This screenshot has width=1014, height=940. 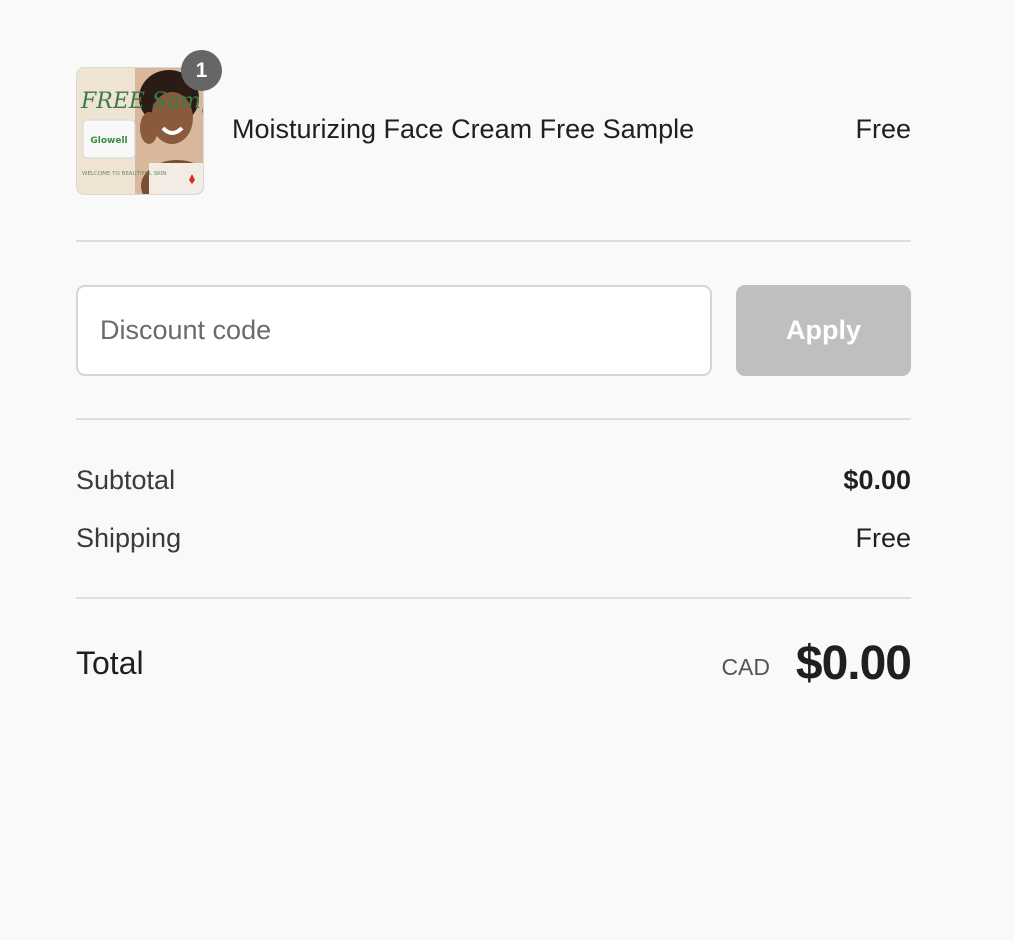 What do you see at coordinates (745, 667) in the screenshot?
I see `currency-code: CAD` at bounding box center [745, 667].